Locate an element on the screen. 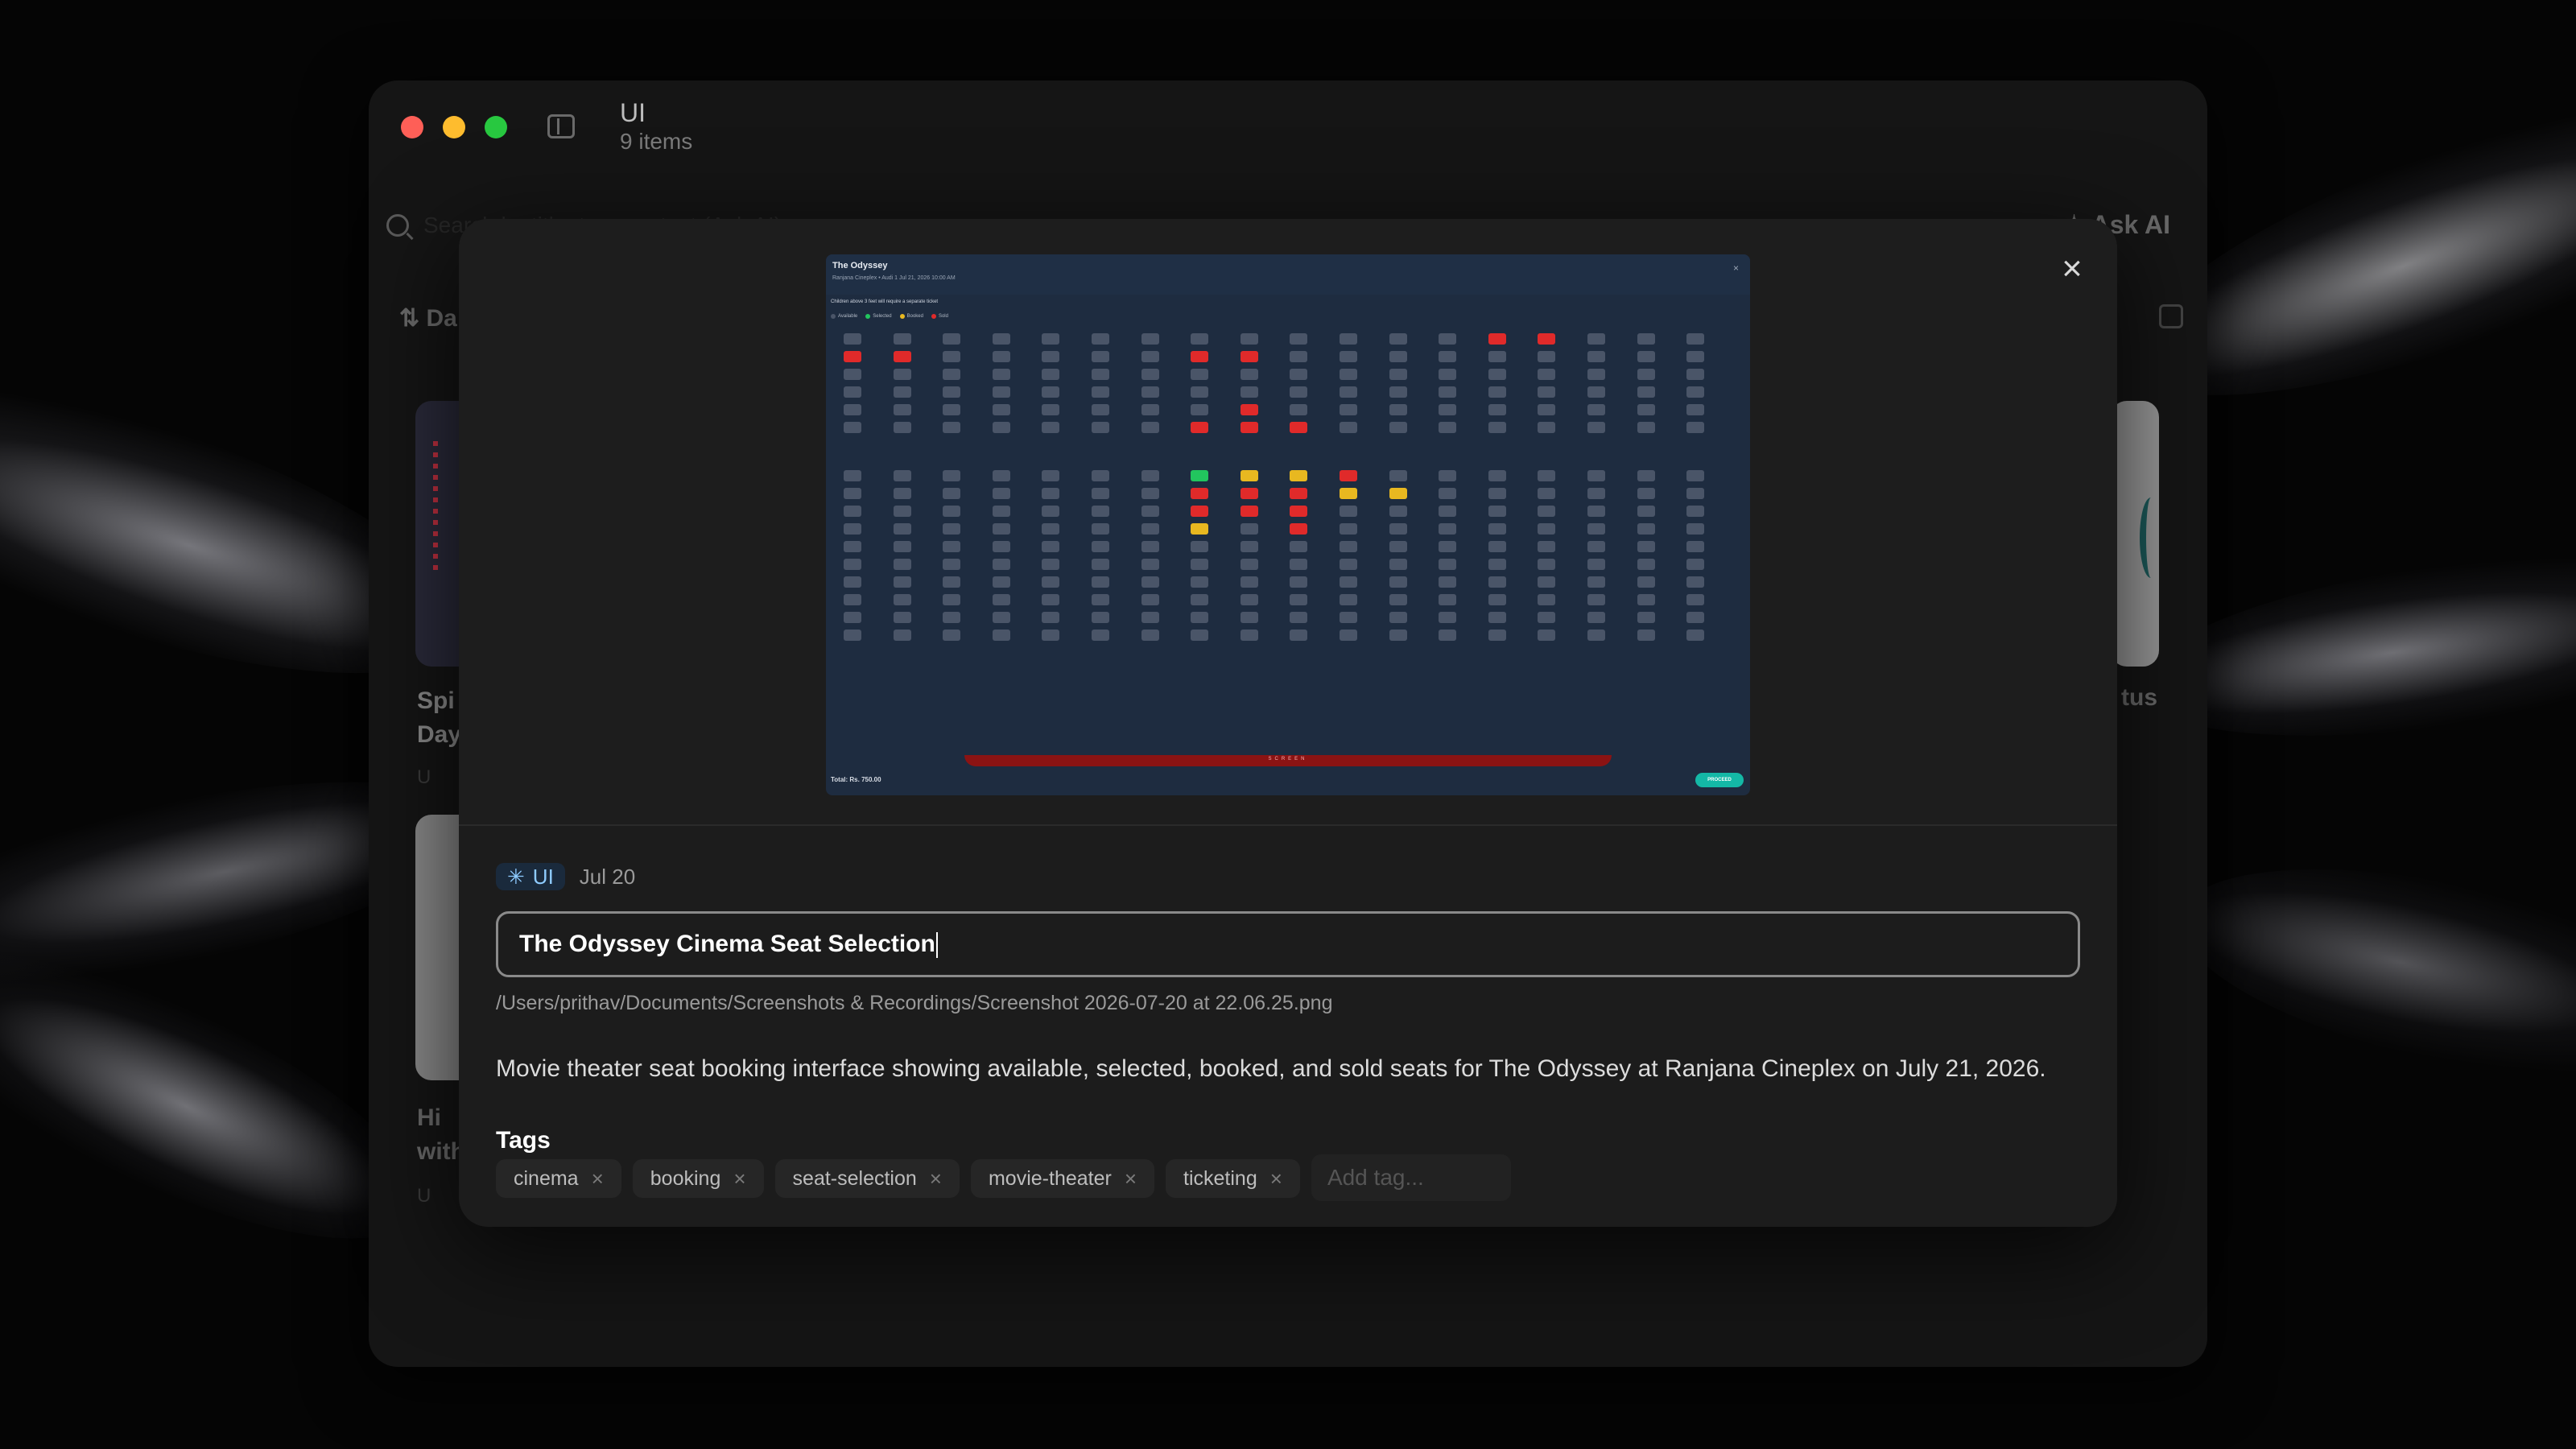 The height and width of the screenshot is (1449, 2576). search-icon is located at coordinates (397, 225).